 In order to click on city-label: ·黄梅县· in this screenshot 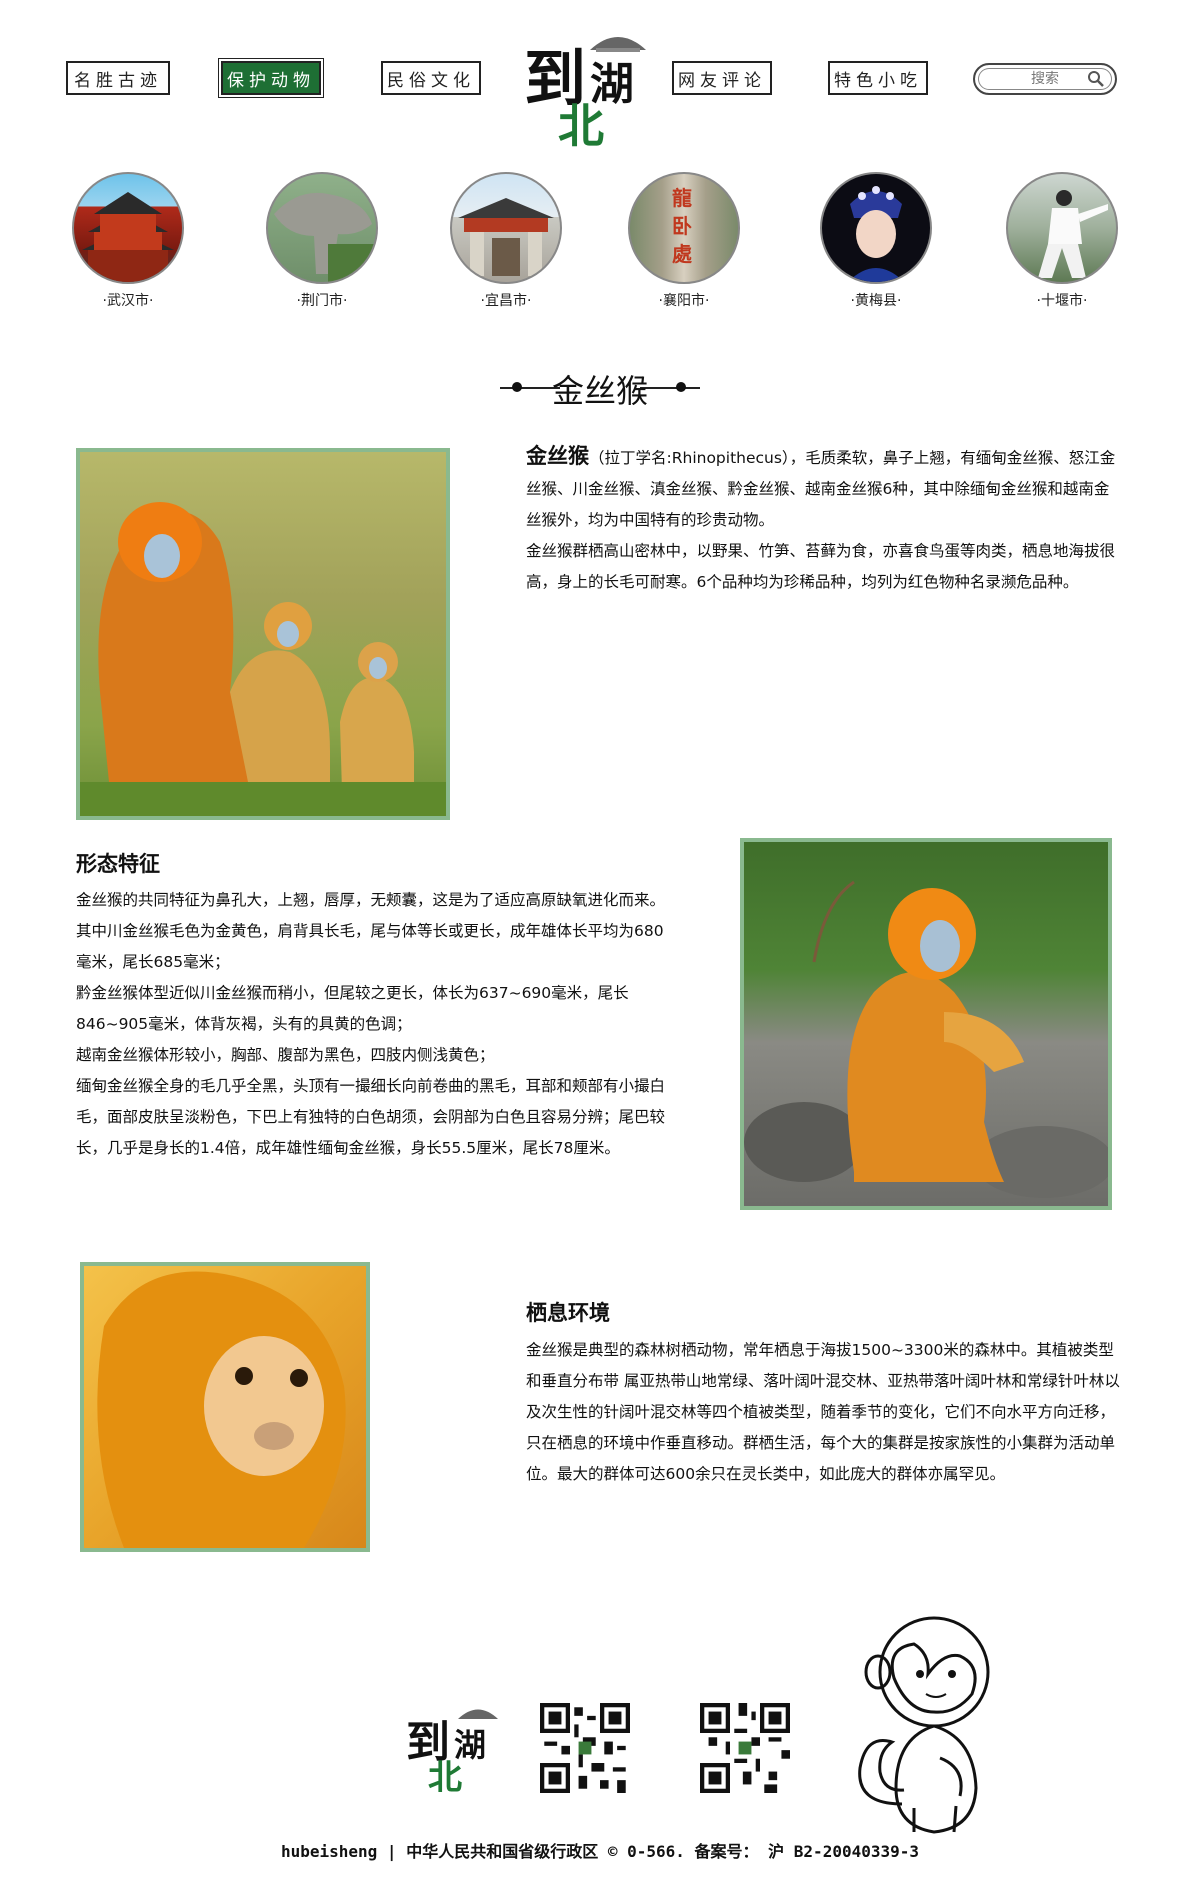, I will do `click(876, 301)`.